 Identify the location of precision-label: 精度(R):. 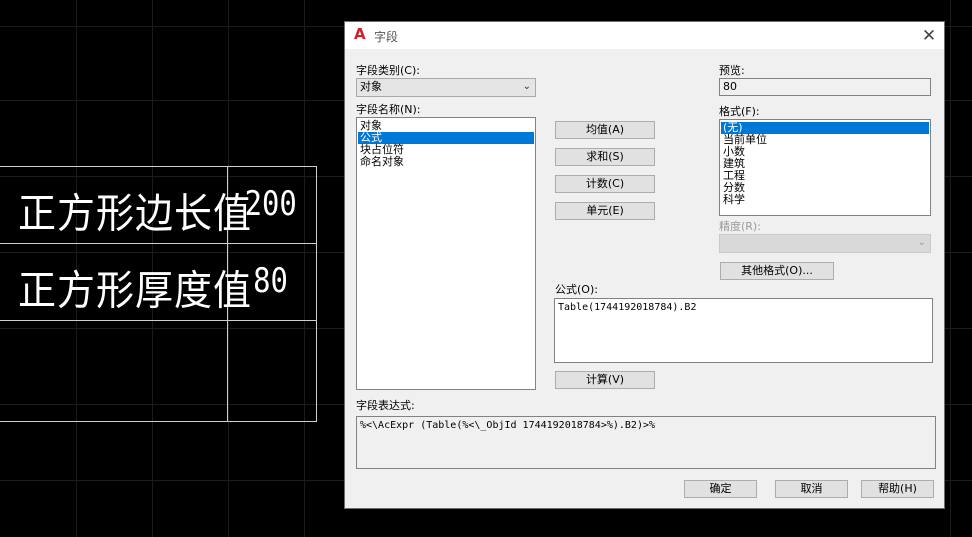
(740, 226).